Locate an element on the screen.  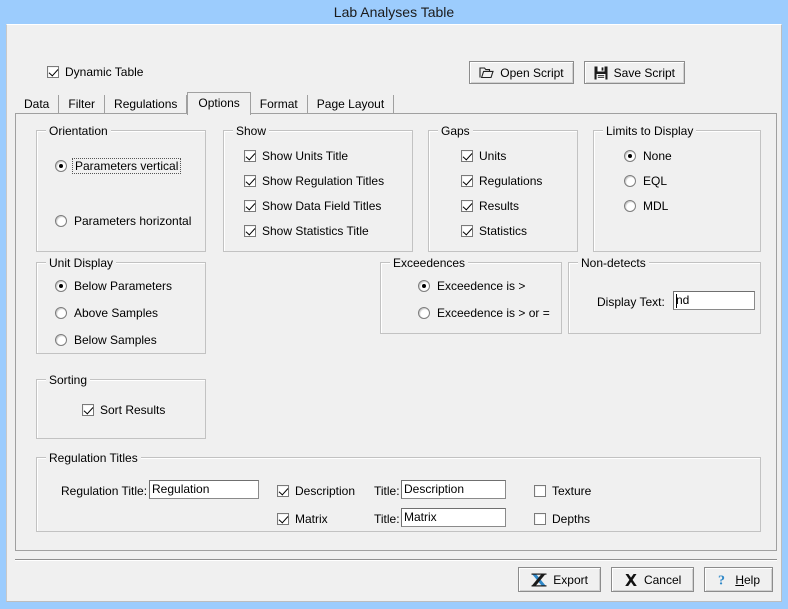
cancel-button: Cancel is located at coordinates (652, 579).